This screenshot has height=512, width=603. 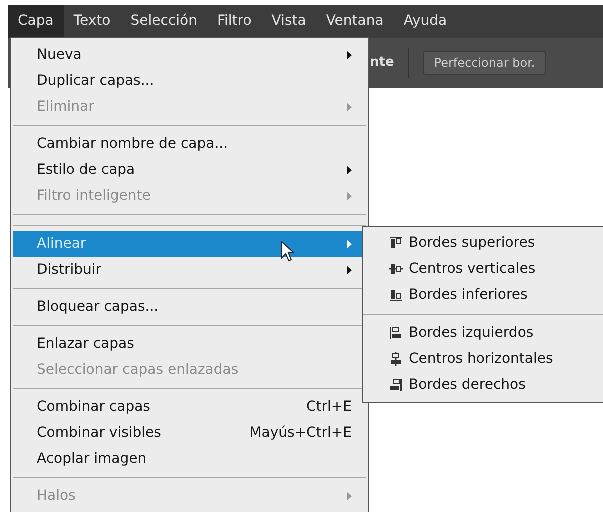 What do you see at coordinates (189, 433) in the screenshot?
I see `menu-item: Combinar visibles Mayús+Ctrl+E` at bounding box center [189, 433].